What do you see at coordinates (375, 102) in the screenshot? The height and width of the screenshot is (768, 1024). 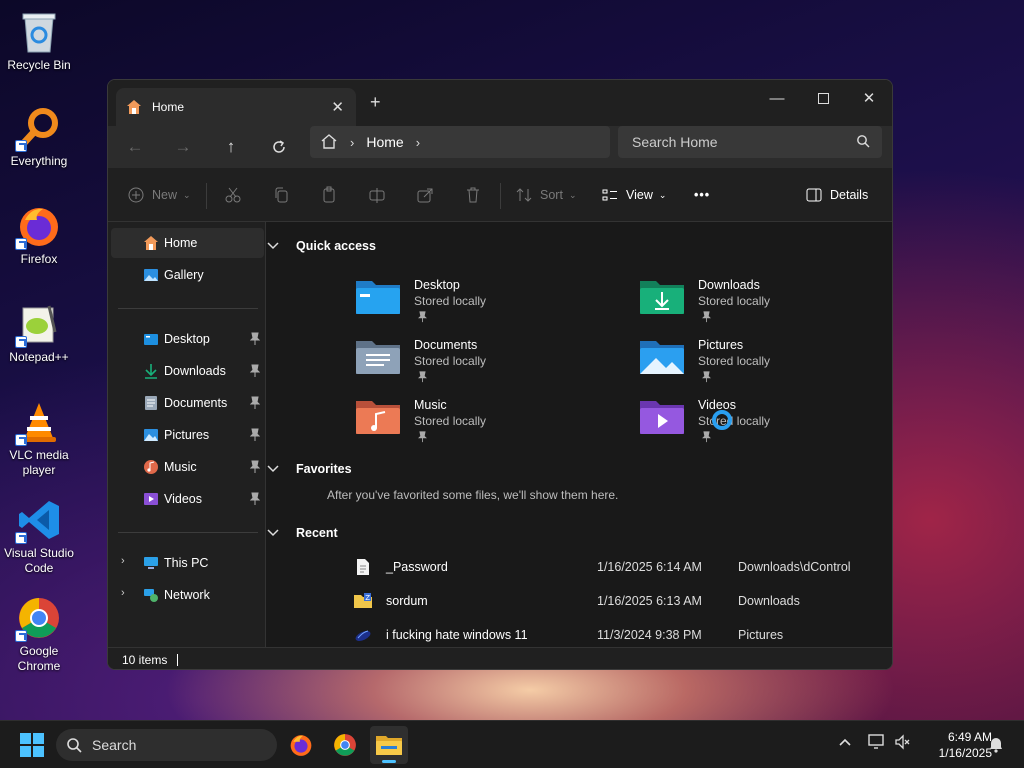 I see `new-tab-button: +` at bounding box center [375, 102].